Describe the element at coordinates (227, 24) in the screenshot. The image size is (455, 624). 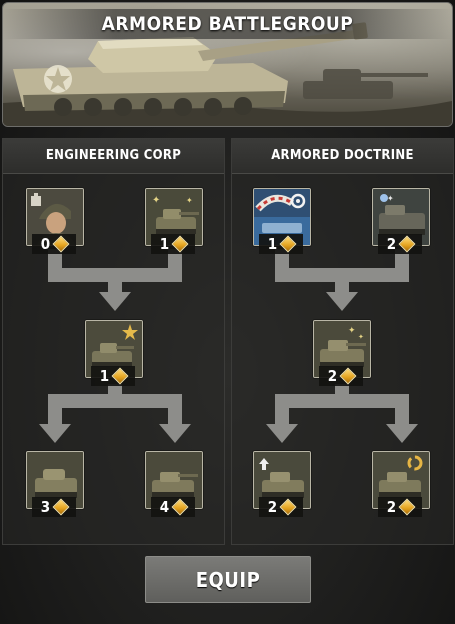
I see `banner-title: ARMORED BATTLEGROUP` at that location.